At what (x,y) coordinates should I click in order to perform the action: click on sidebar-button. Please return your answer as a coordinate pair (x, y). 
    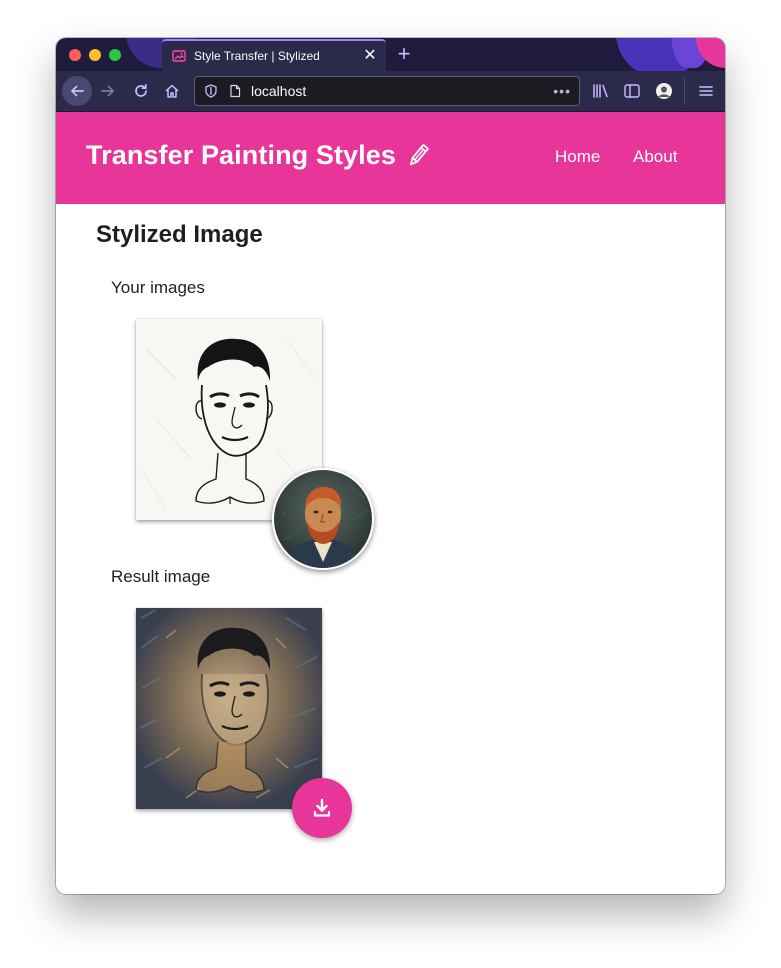
    Looking at the image, I should click on (632, 91).